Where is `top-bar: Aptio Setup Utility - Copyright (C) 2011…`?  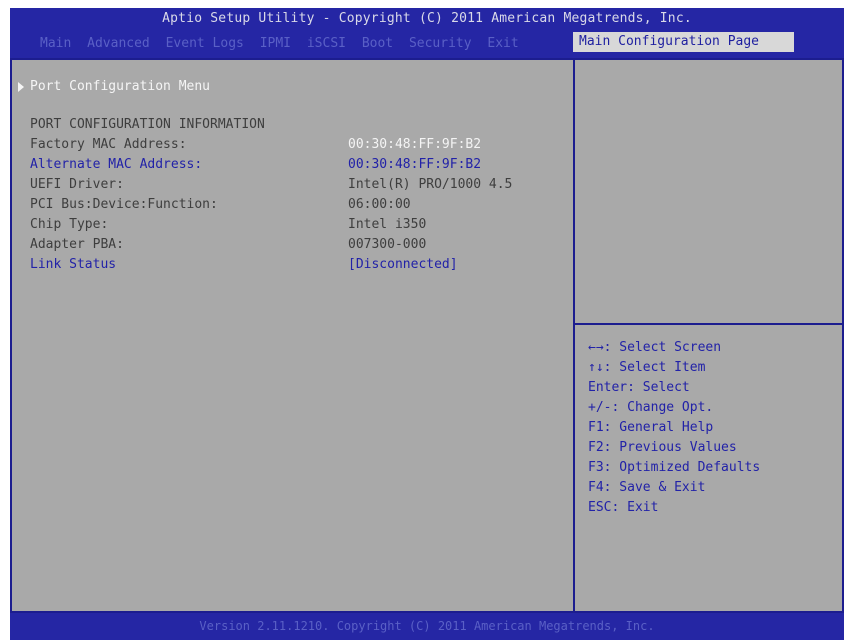
top-bar: Aptio Setup Utility - Copyright (C) 2011… is located at coordinates (427, 34).